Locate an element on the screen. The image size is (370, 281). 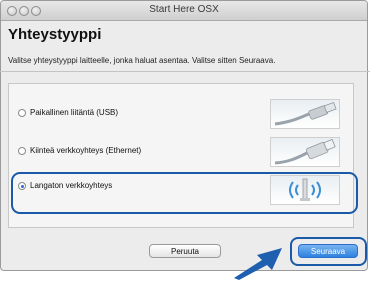
wireless-option-highlight is located at coordinates (184, 193).